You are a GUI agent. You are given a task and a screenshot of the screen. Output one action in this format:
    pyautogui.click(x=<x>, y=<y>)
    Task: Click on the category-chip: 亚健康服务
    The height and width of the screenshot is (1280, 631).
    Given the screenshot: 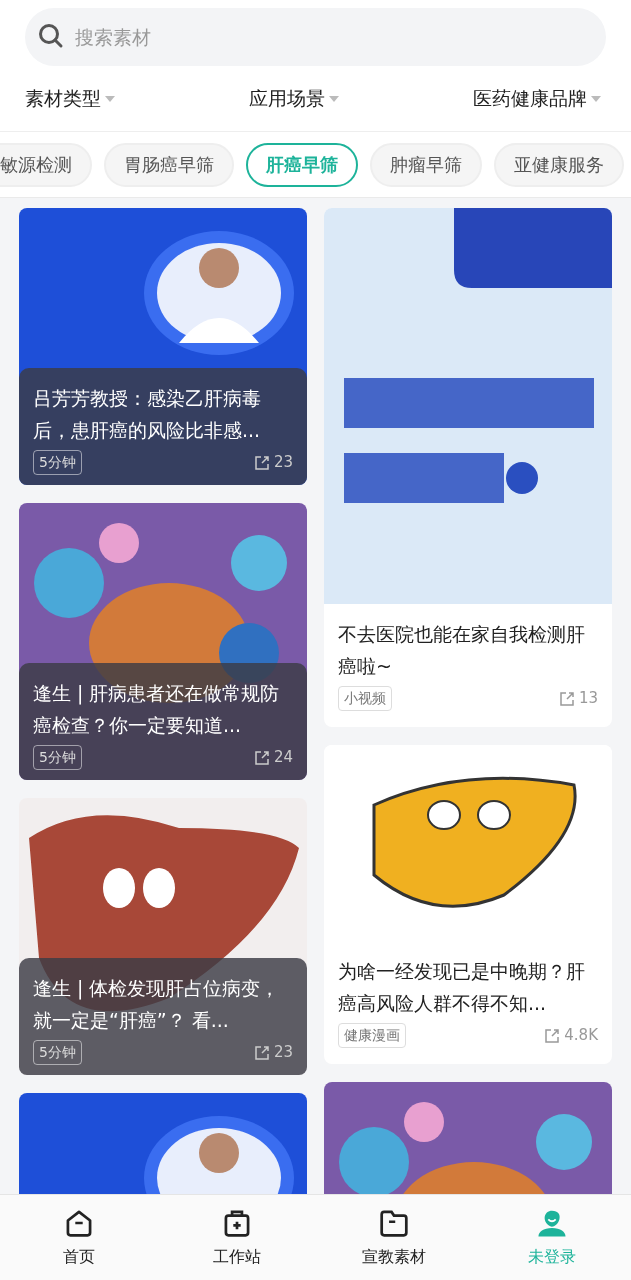 What is the action you would take?
    pyautogui.click(x=559, y=164)
    